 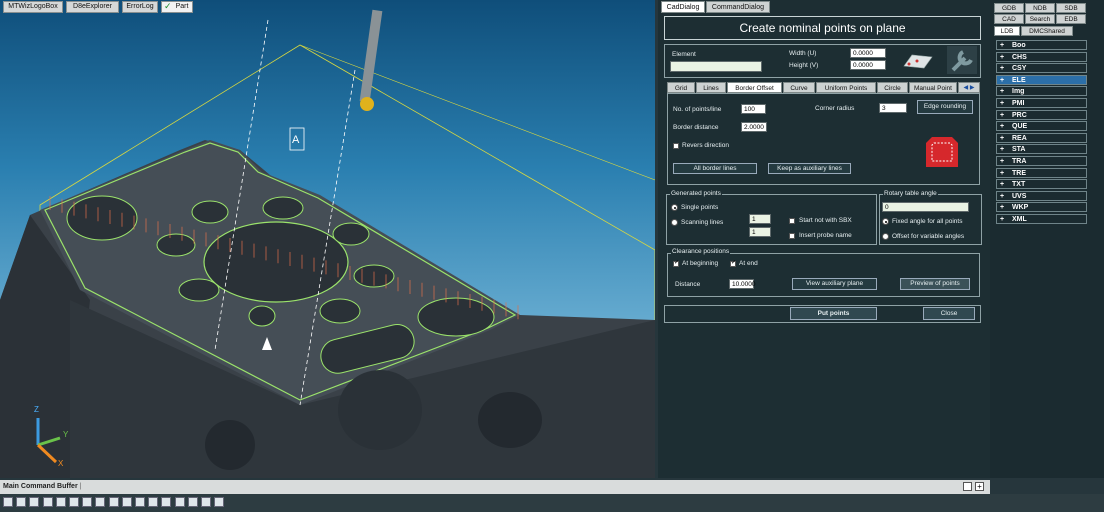 What do you see at coordinates (1009, 8) in the screenshot?
I see `tab-gdb: GDB` at bounding box center [1009, 8].